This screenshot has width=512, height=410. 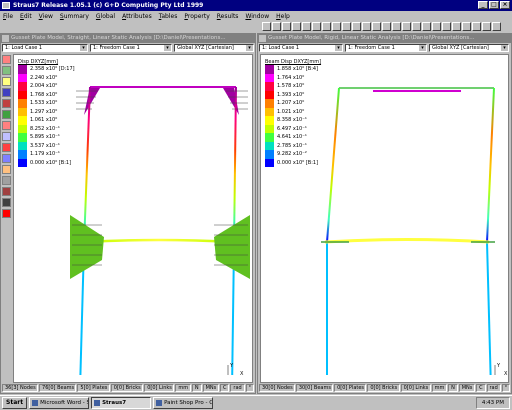 I want to click on menu-results: Results, so click(x=228, y=16).